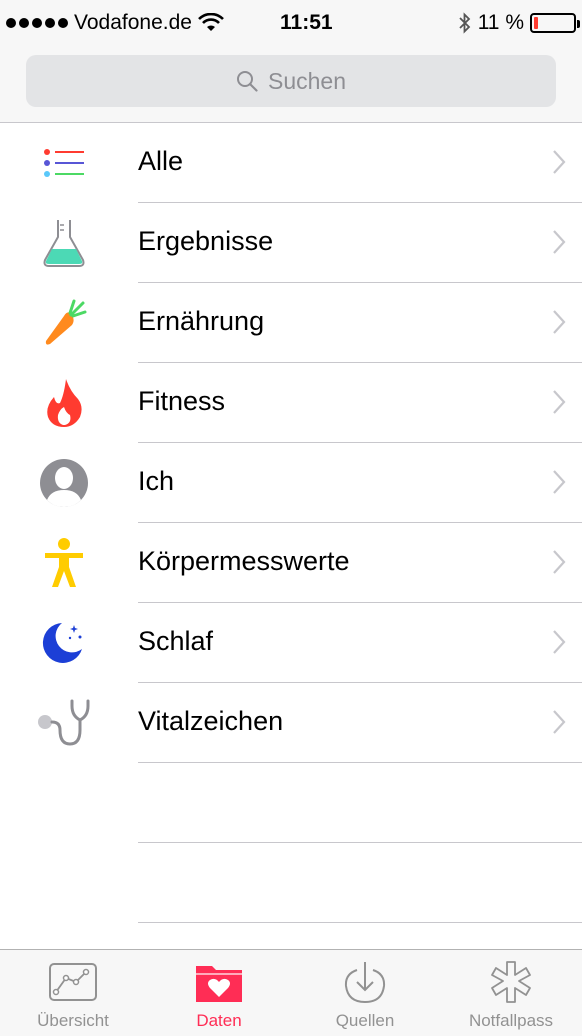 This screenshot has height=1036, width=582. Describe the element at coordinates (500, 22) in the screenshot. I see `battery-percent: 11 %` at that location.